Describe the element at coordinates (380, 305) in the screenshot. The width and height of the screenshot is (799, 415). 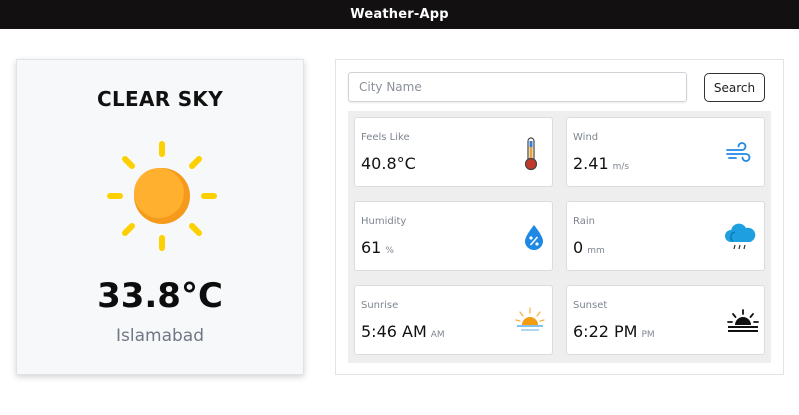
I see `stat-label: Sunrise` at that location.